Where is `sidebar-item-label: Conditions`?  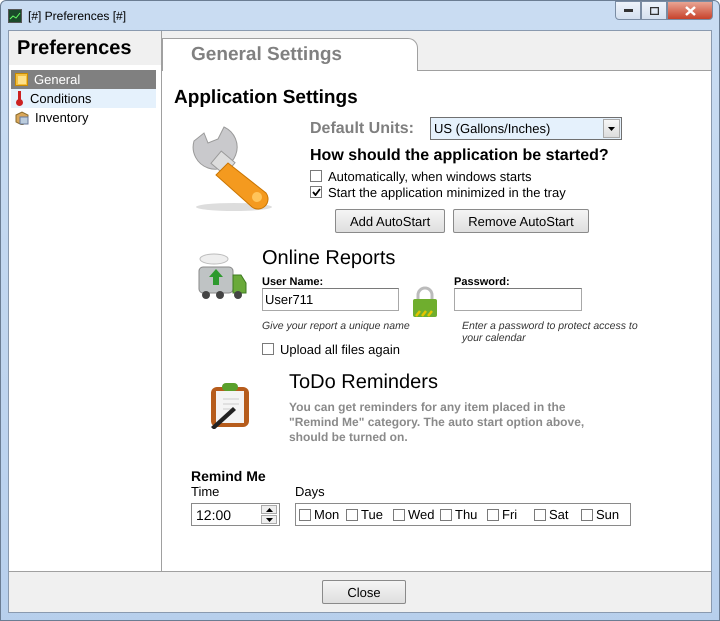
sidebar-item-label: Conditions is located at coordinates (61, 98).